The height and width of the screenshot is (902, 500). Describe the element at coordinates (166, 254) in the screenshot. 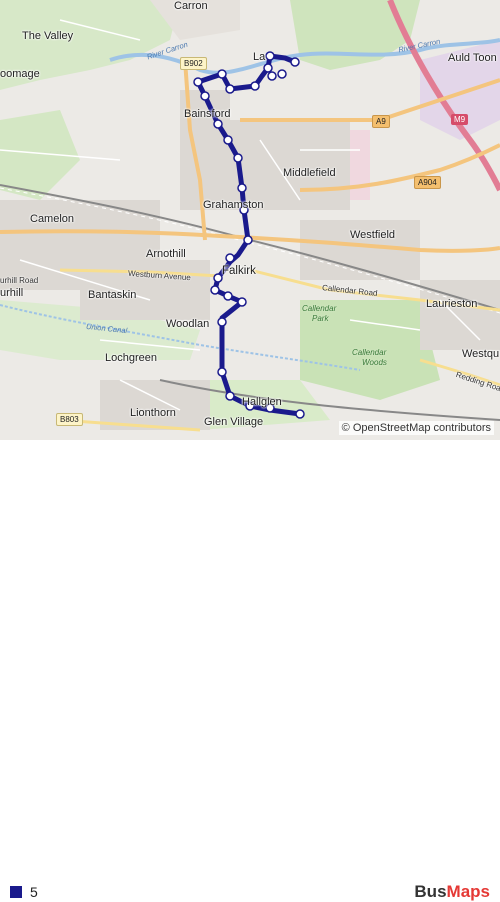

I see `place-arnothill: Arnothill` at that location.